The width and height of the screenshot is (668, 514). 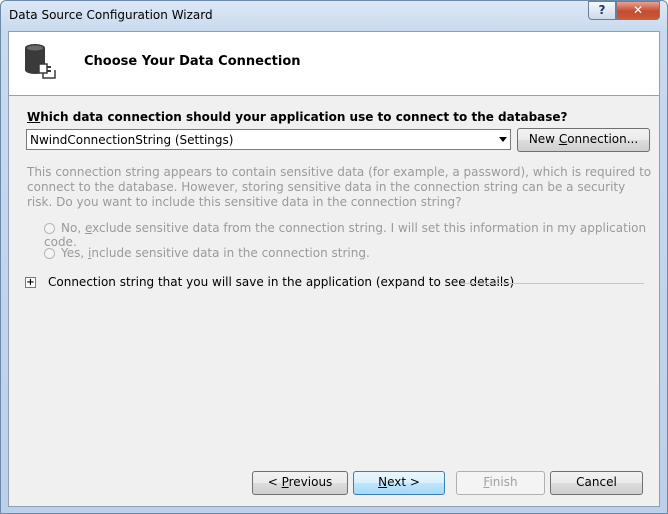 What do you see at coordinates (268, 139) in the screenshot?
I see `connection-select: NwindConnectionString (Settings)` at bounding box center [268, 139].